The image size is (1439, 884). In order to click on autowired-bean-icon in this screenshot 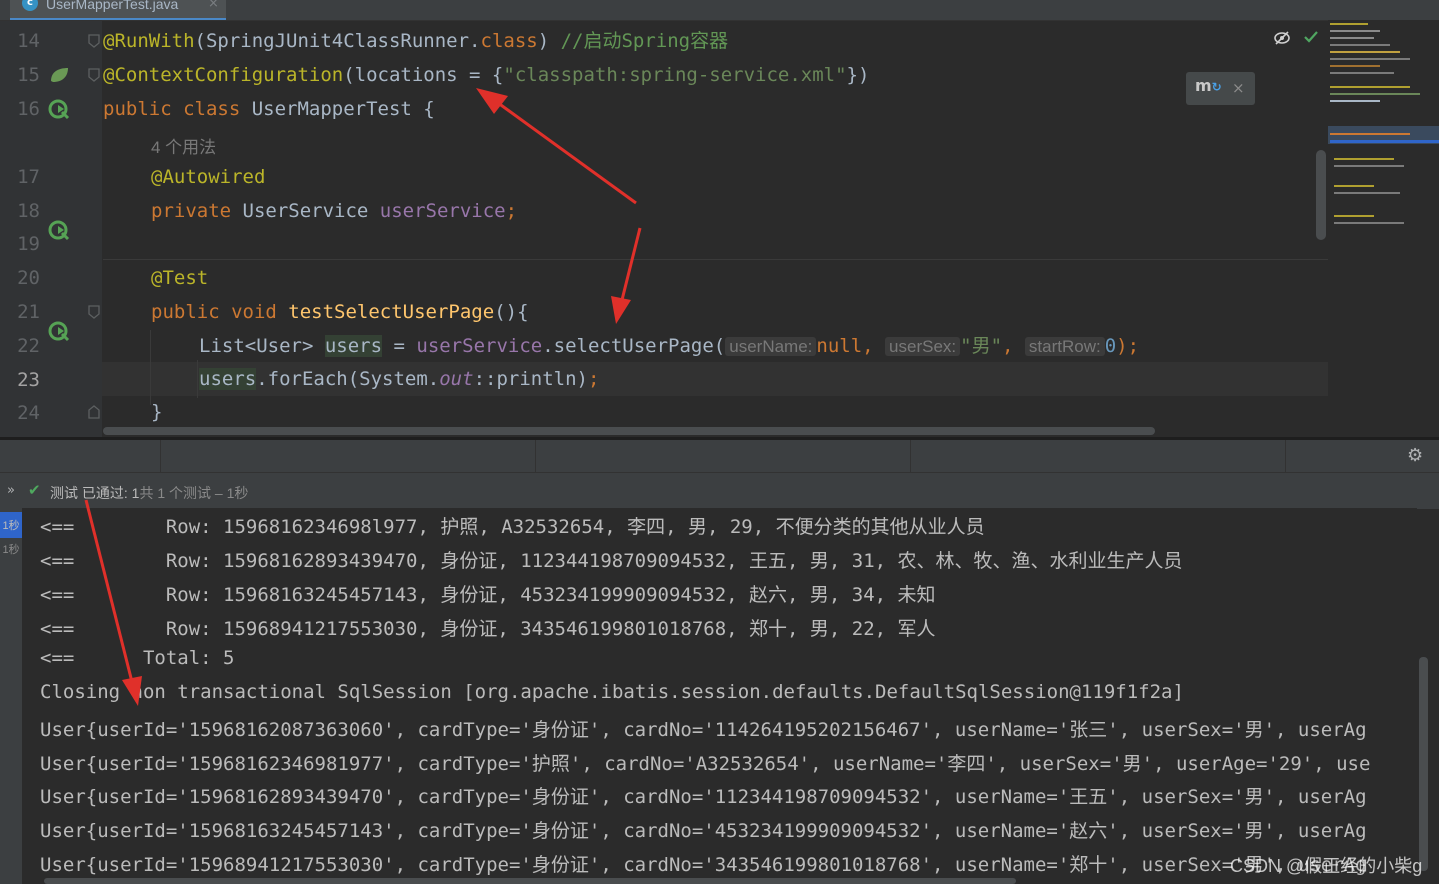, I will do `click(60, 231)`.